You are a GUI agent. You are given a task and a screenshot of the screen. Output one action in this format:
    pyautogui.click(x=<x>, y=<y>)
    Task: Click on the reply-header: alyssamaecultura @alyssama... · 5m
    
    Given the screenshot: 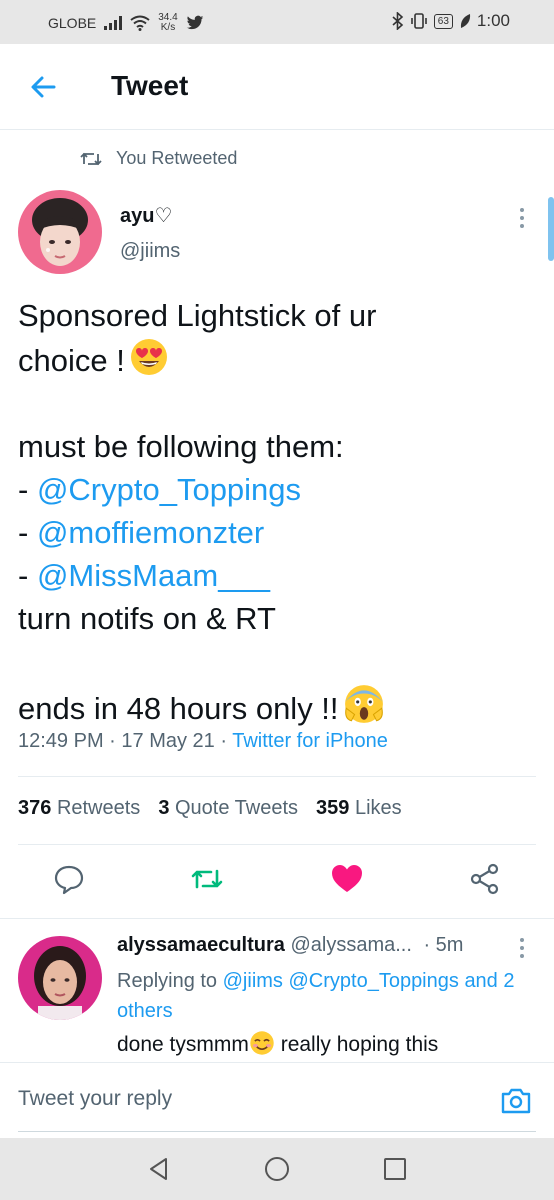 What is the action you would take?
    pyautogui.click(x=290, y=945)
    